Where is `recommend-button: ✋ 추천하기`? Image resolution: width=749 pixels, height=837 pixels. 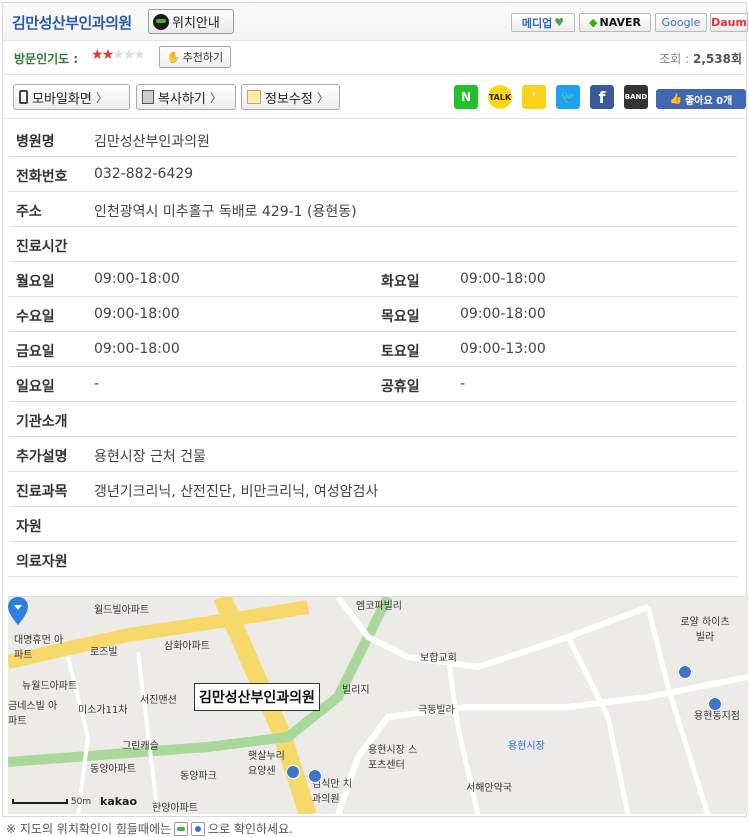
recommend-button: ✋ 추천하기 is located at coordinates (195, 57).